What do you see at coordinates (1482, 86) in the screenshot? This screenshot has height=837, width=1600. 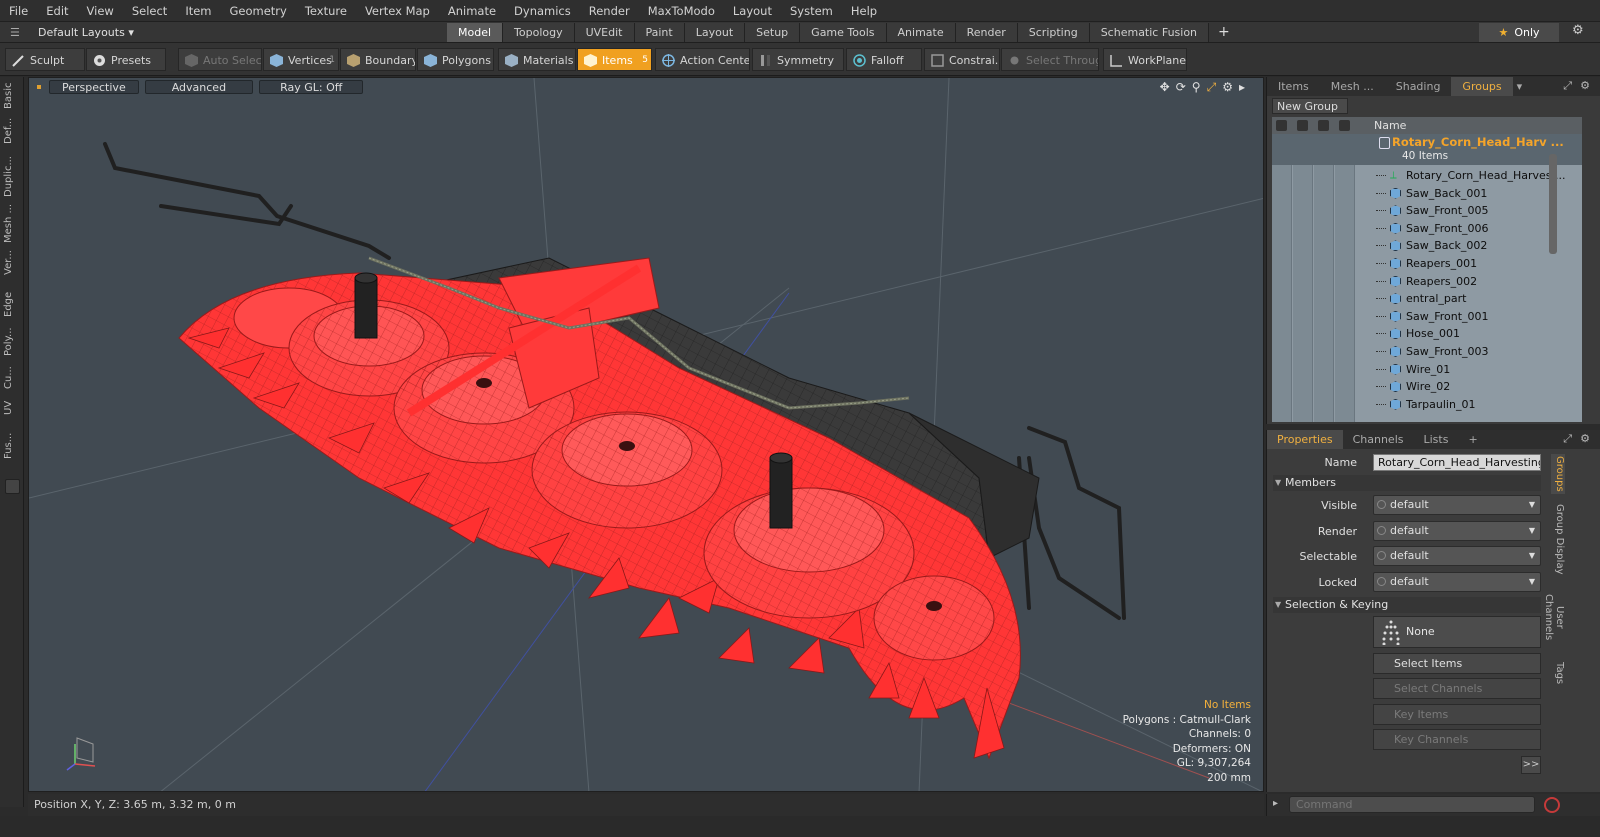 I see `items-tab-groups: Groups` at bounding box center [1482, 86].